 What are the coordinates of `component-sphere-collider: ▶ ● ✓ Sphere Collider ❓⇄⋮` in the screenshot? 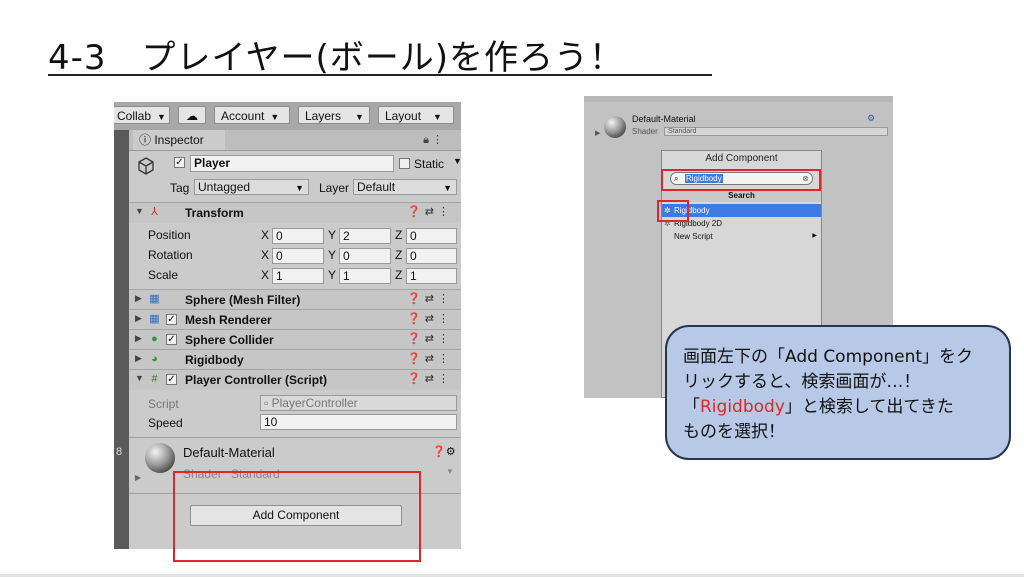 It's located at (295, 339).